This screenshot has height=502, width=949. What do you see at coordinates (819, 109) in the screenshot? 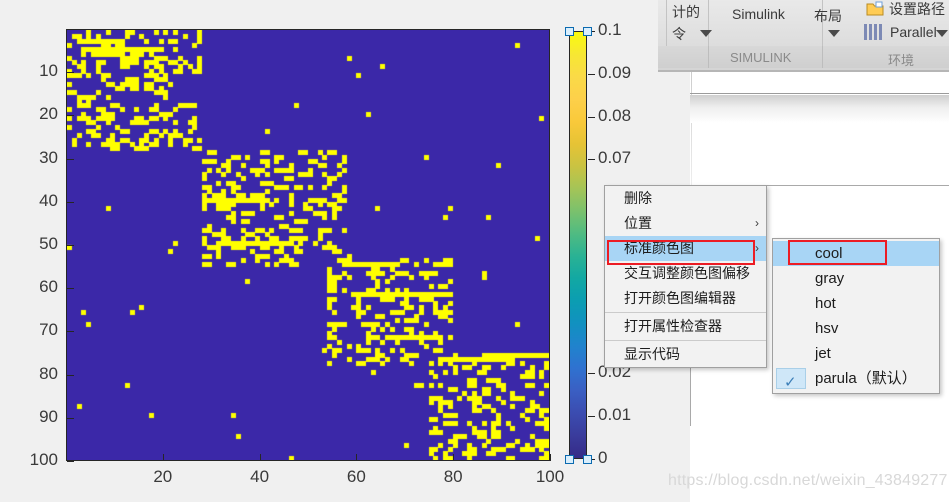
I see `panel-header-band` at bounding box center [819, 109].